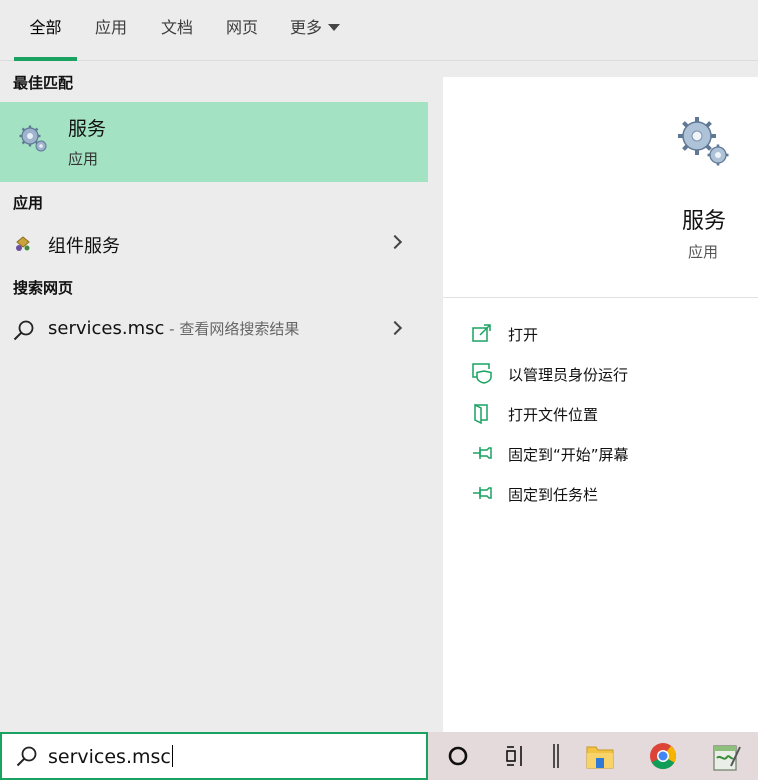 Image resolution: width=758 pixels, height=780 pixels. What do you see at coordinates (106, 328) in the screenshot?
I see `web-result-query: services.msc` at bounding box center [106, 328].